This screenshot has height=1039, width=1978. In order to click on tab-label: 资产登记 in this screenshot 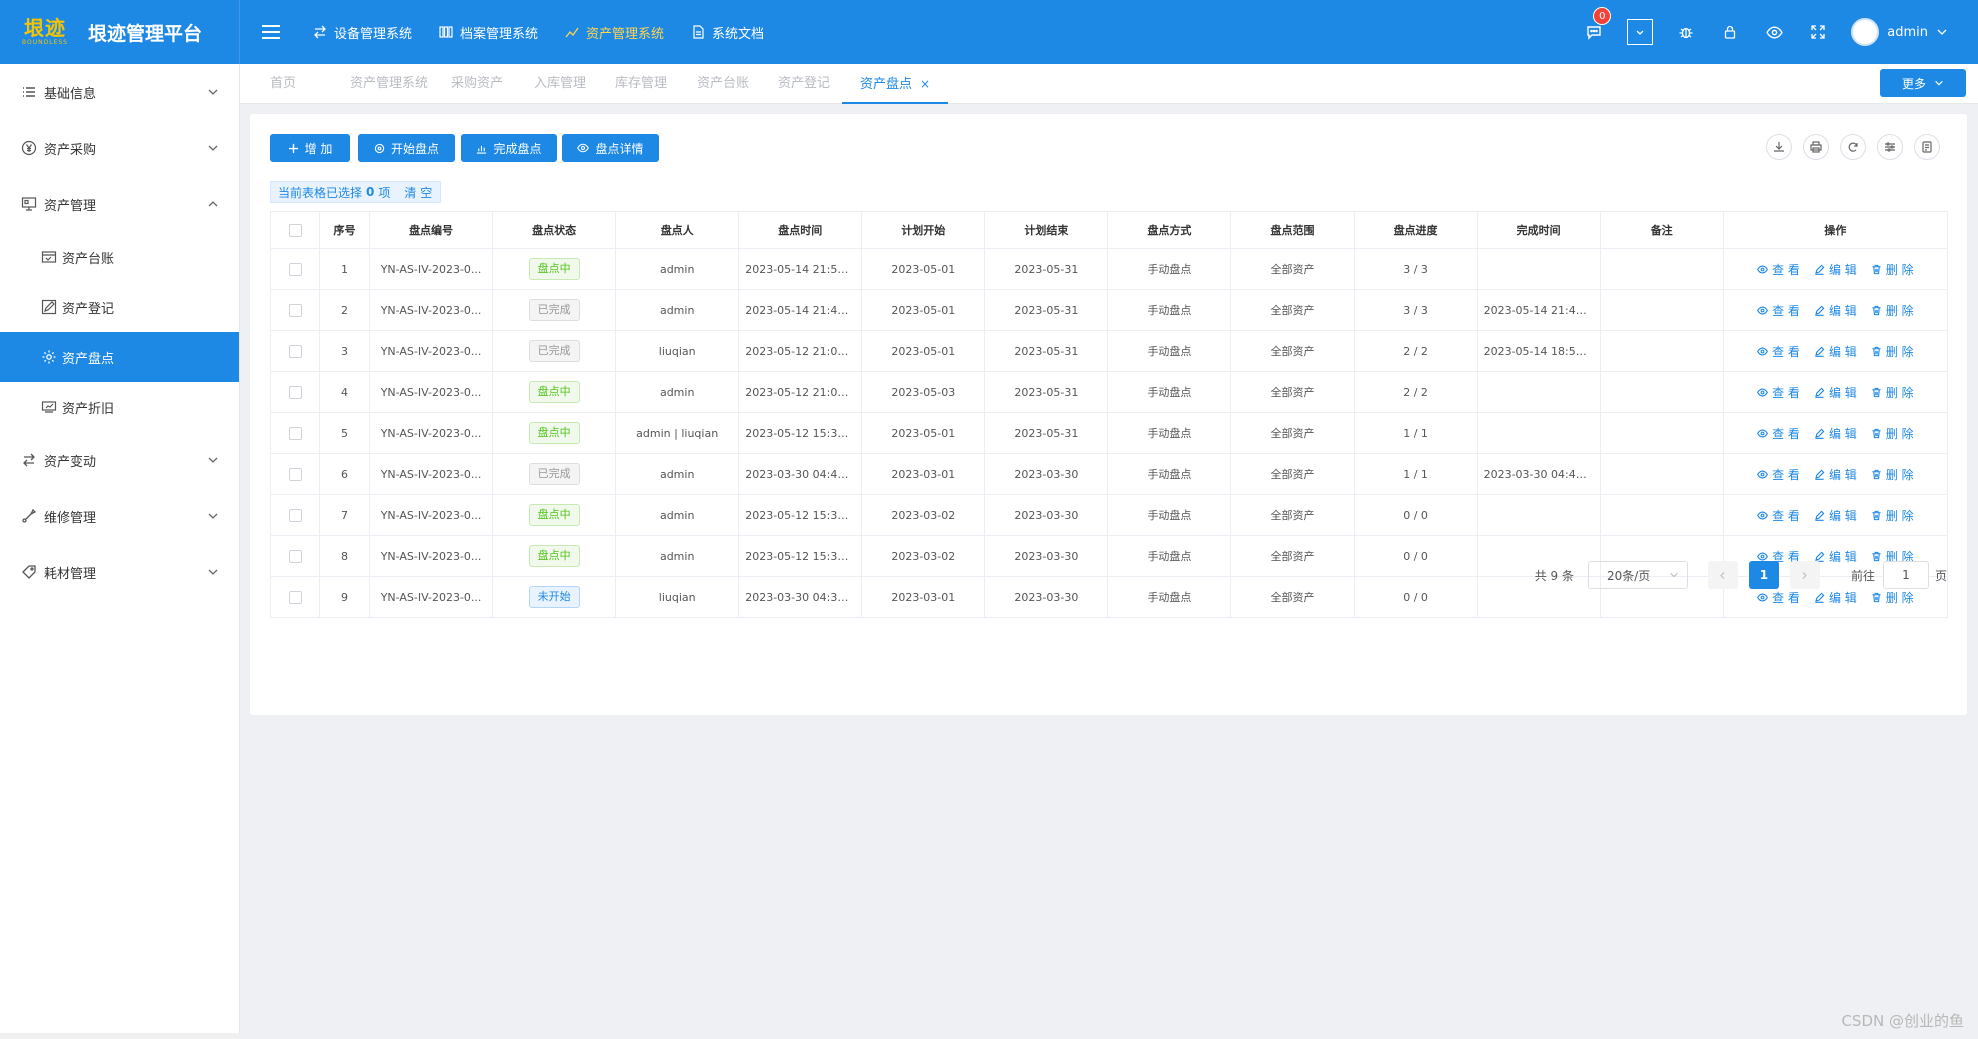, I will do `click(804, 83)`.